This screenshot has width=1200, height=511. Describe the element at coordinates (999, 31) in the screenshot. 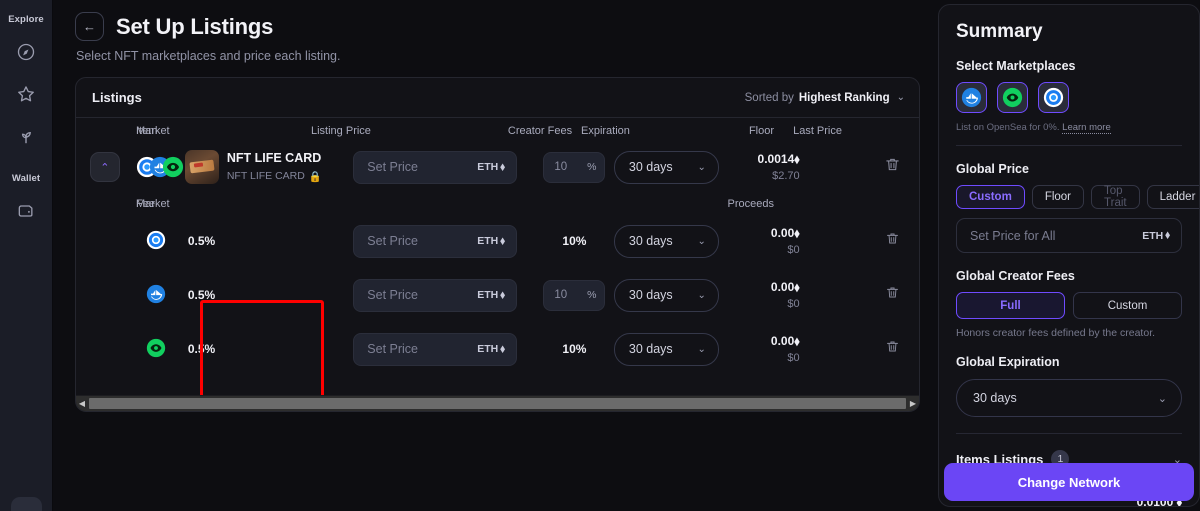

I see `summary-title: Summary` at that location.